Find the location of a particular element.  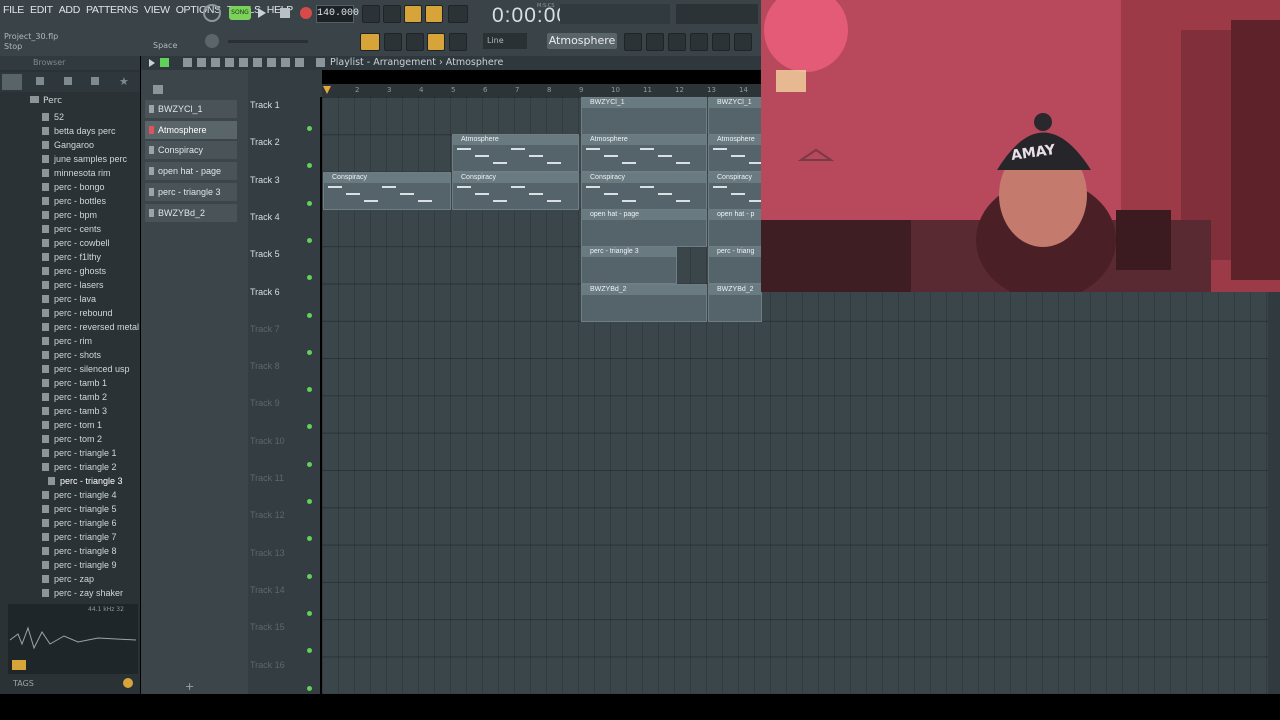

mixer-icon is located at coordinates (633, 42).